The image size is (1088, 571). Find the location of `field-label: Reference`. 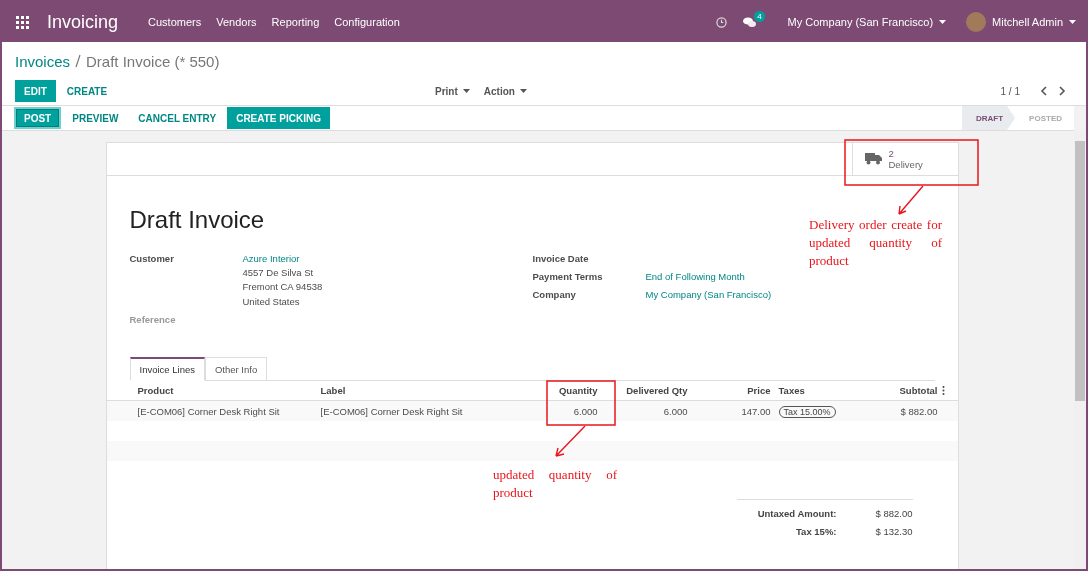

field-label: Reference is located at coordinates (153, 319).